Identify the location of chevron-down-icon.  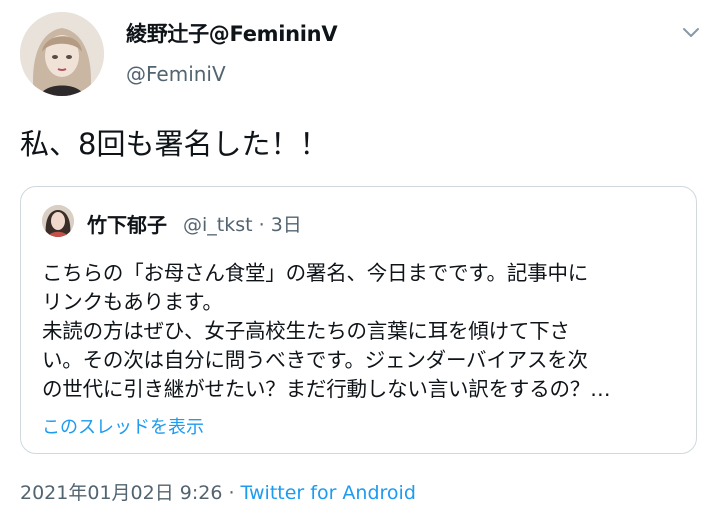
(691, 33).